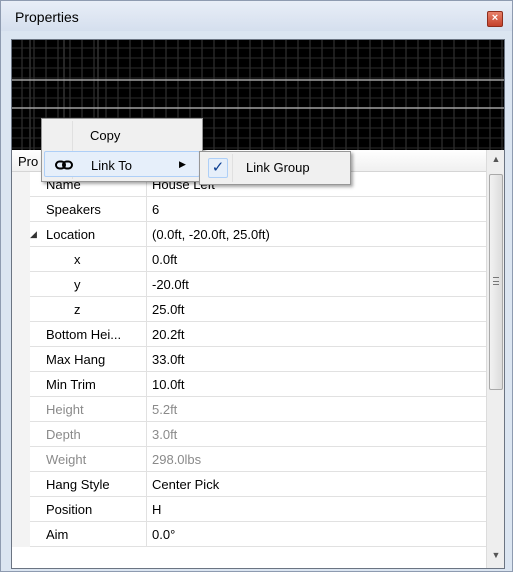 Image resolution: width=513 pixels, height=572 pixels. What do you see at coordinates (176, 459) in the screenshot?
I see `property-value: 298.0lbs` at bounding box center [176, 459].